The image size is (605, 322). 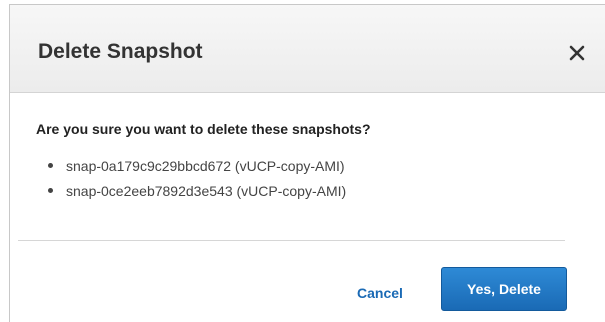 What do you see at coordinates (205, 166) in the screenshot?
I see `snapshot-label: snap-0a179c9c29bbcd672 (vUCP-copy-AMI)` at bounding box center [205, 166].